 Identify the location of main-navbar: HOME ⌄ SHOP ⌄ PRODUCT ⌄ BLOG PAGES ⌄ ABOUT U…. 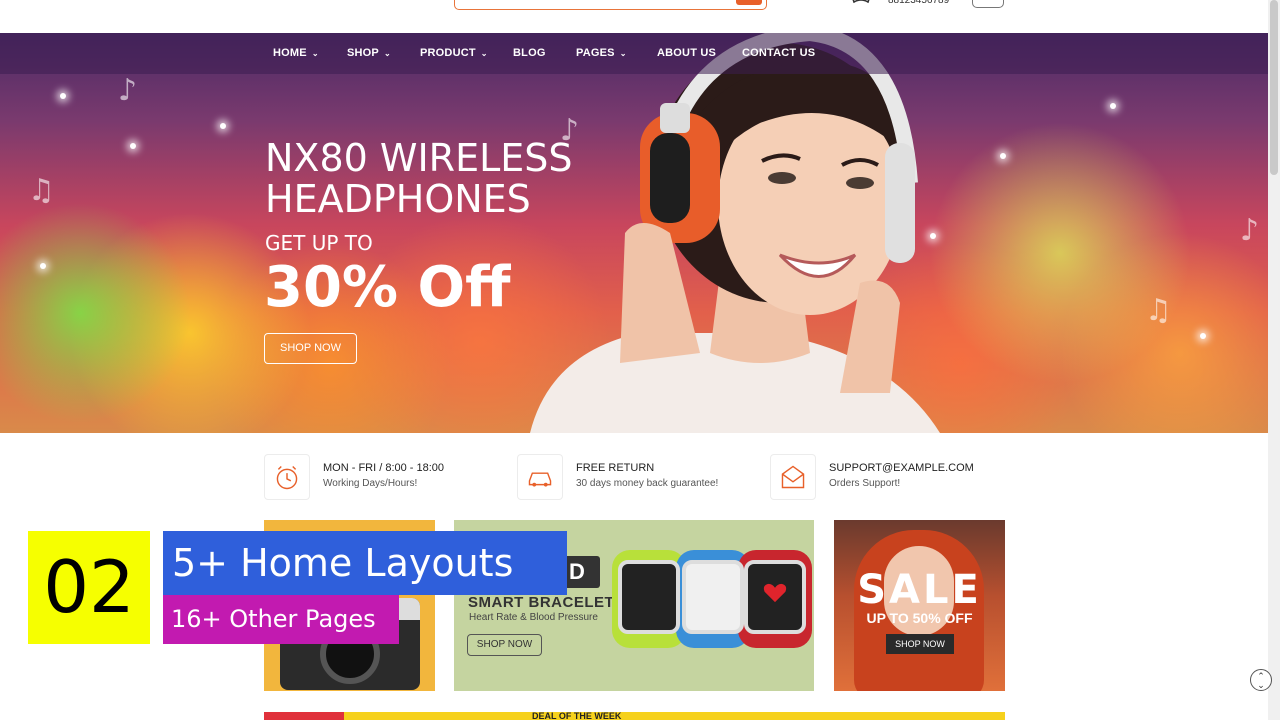
(634, 53).